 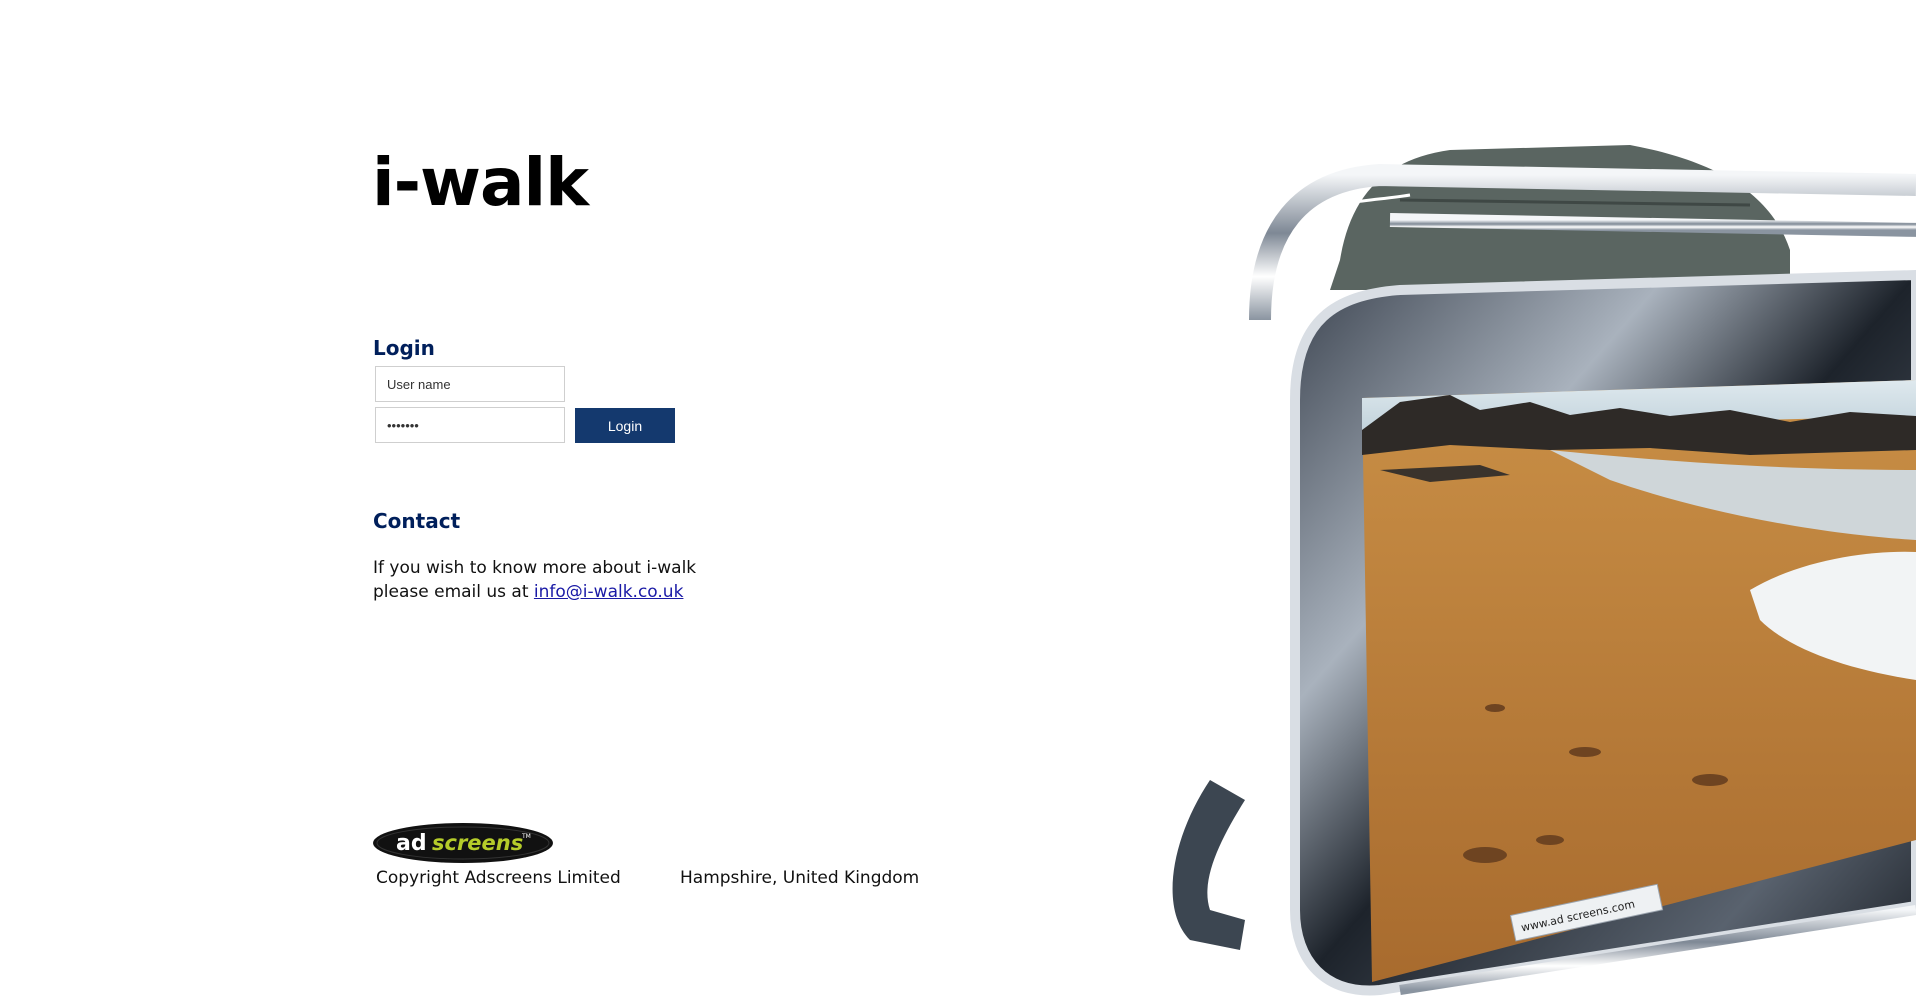 I want to click on strap-shape, so click(x=1208, y=865).